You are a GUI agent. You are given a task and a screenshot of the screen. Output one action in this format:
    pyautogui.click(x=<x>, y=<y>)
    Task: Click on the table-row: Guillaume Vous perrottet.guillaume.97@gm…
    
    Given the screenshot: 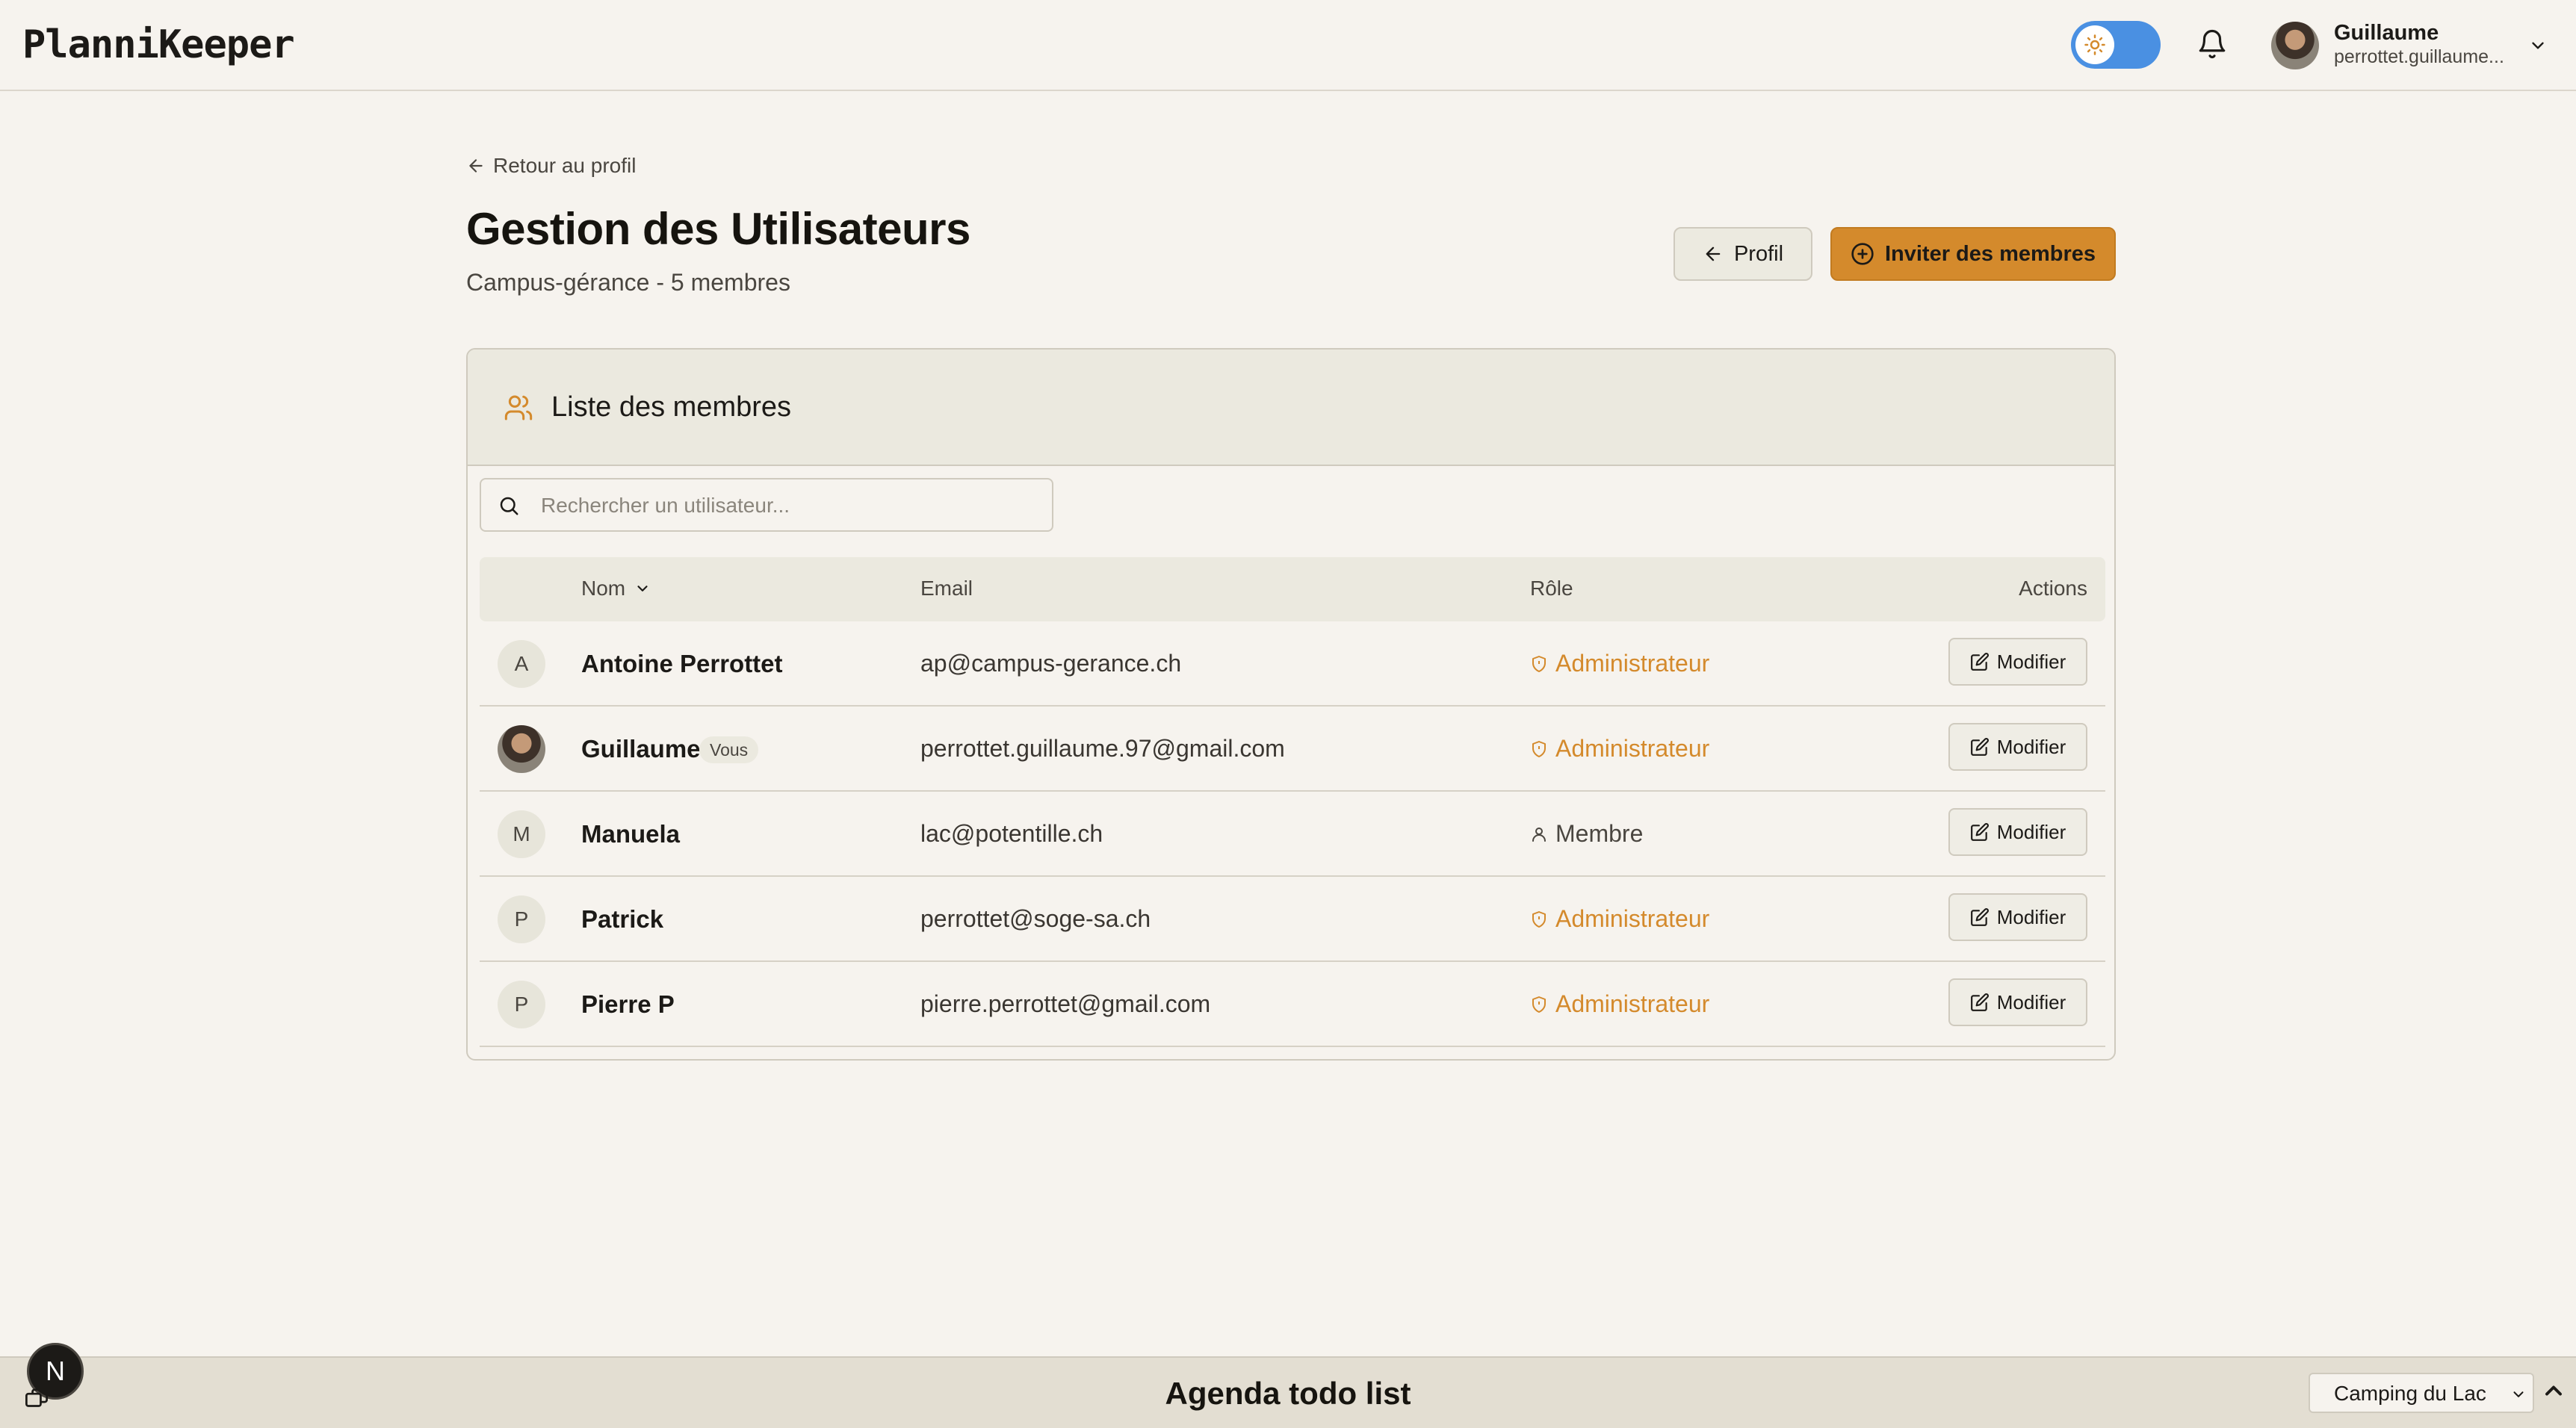 What is the action you would take?
    pyautogui.click(x=1292, y=749)
    